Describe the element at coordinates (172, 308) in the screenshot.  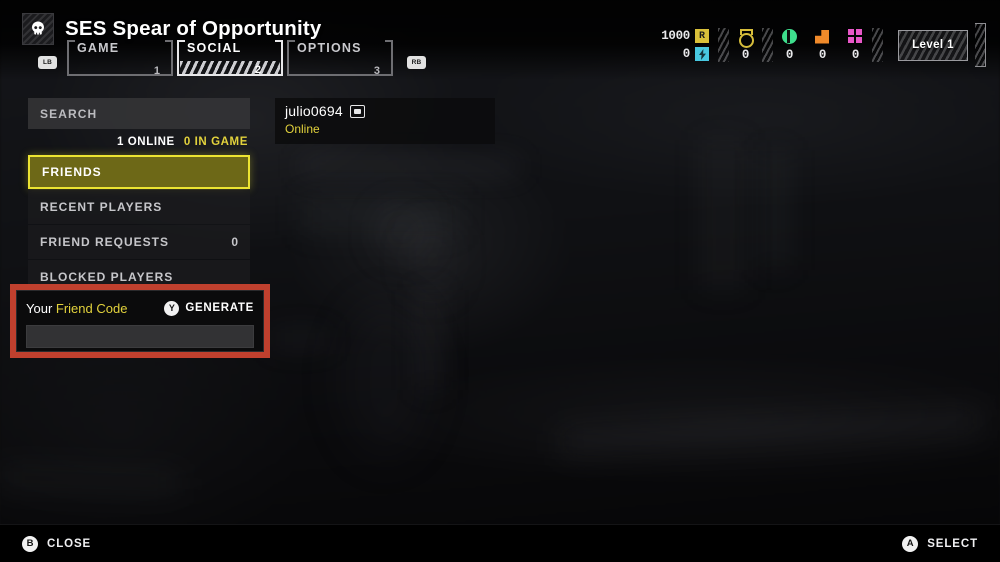
I see `y-button-icon: Y` at that location.